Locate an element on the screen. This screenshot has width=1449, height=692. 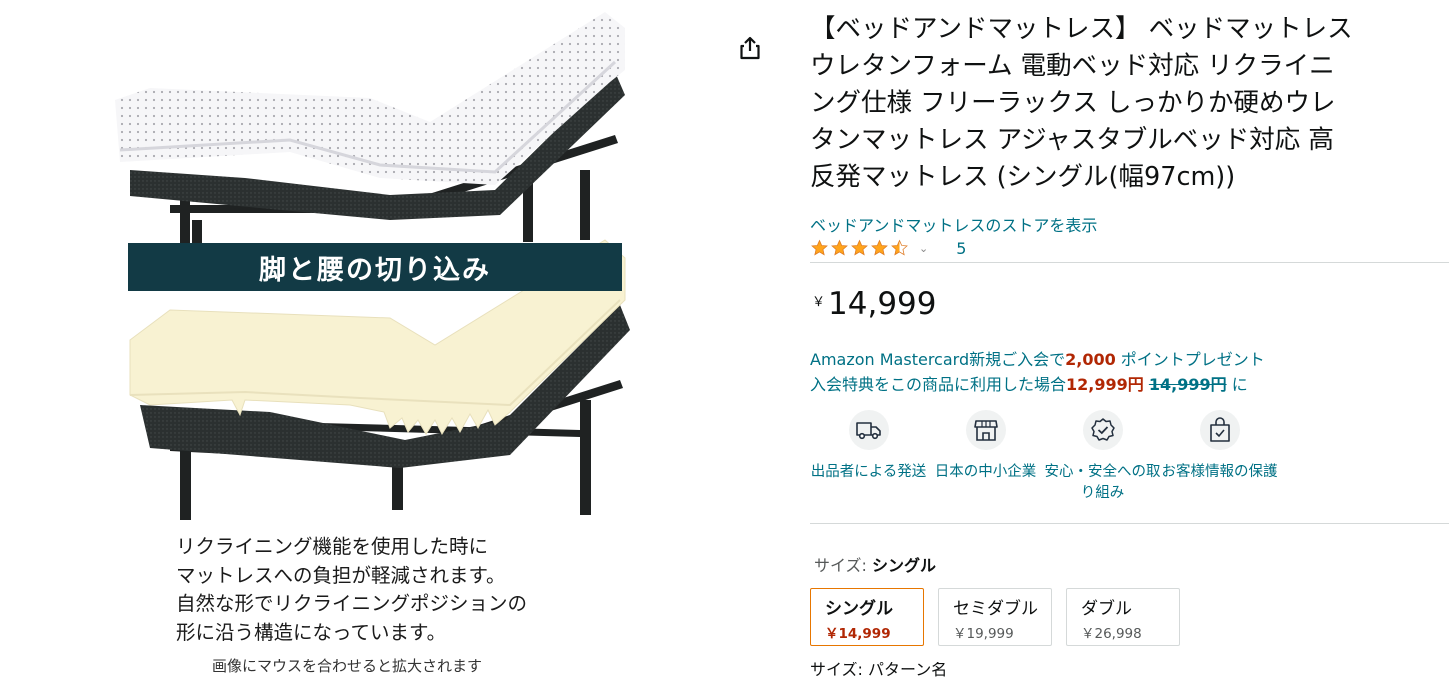
delivery-truck-icon is located at coordinates (868, 430).